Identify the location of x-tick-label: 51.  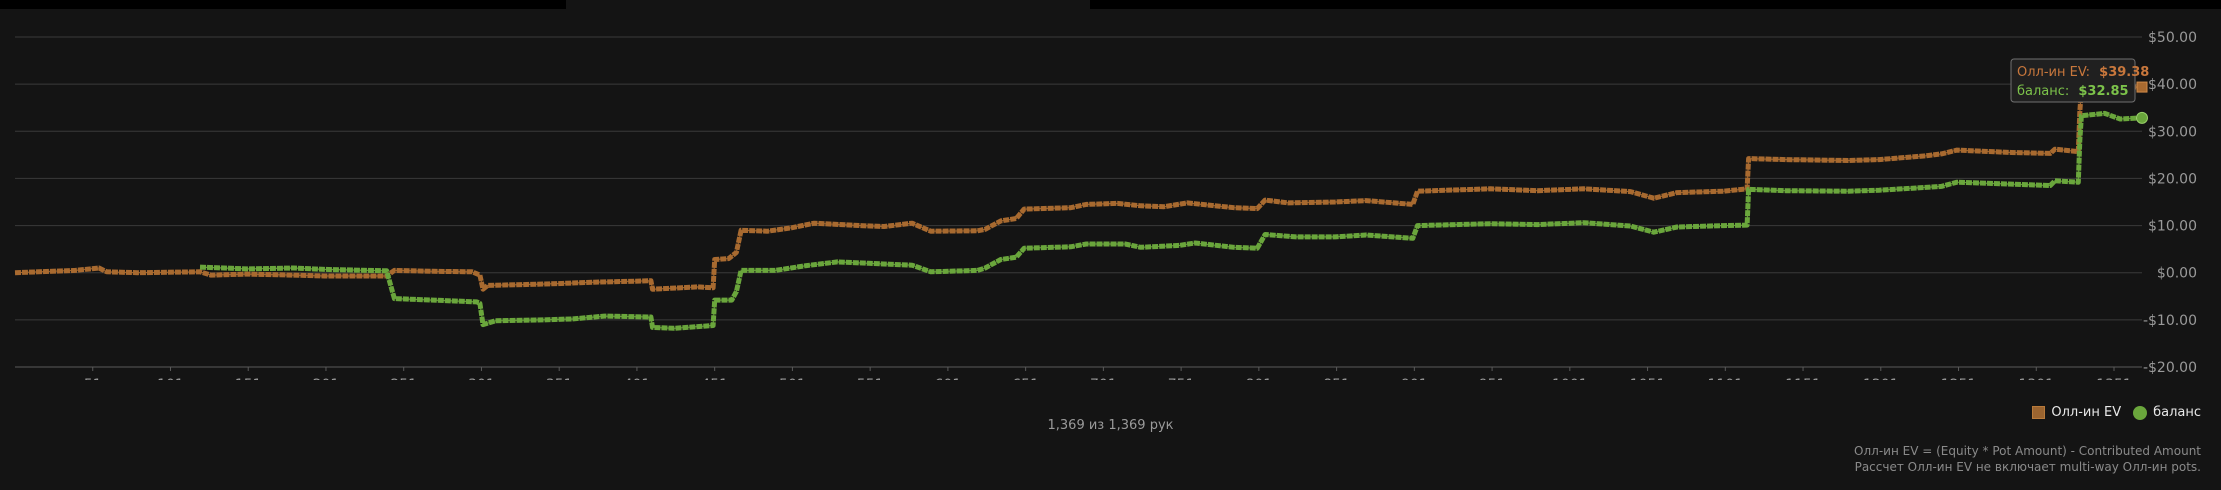
(93, 378).